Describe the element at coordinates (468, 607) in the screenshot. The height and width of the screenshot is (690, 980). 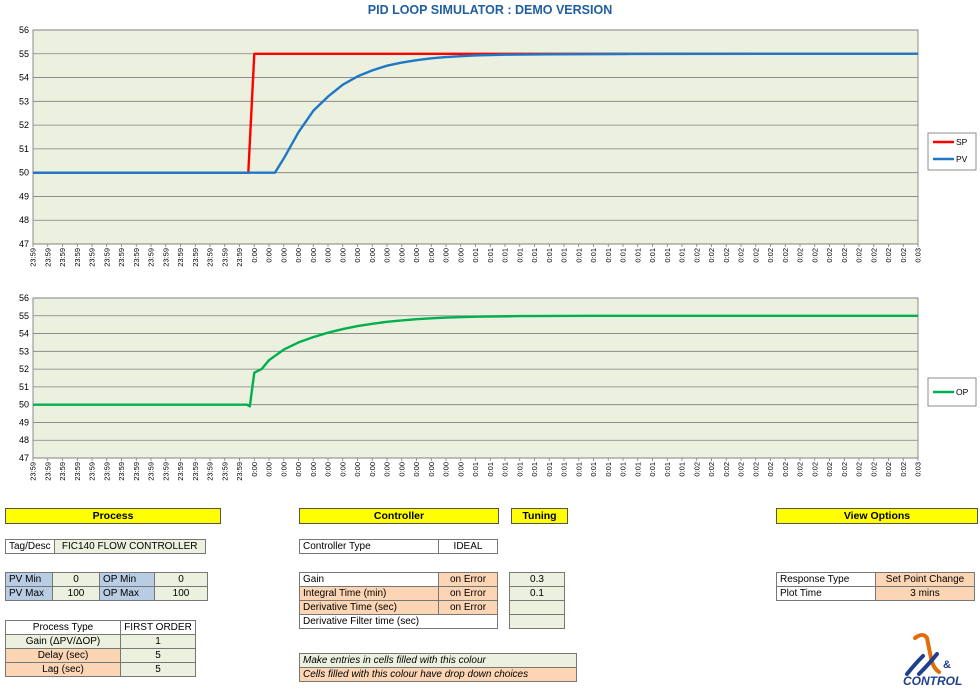
I see `derivative-error: on Error` at that location.